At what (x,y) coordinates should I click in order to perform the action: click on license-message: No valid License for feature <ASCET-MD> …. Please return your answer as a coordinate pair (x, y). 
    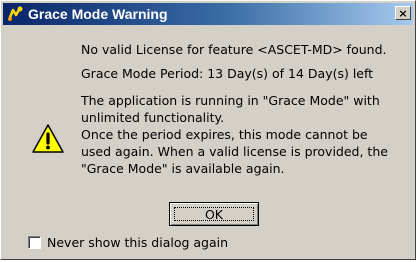
    Looking at the image, I should click on (234, 49).